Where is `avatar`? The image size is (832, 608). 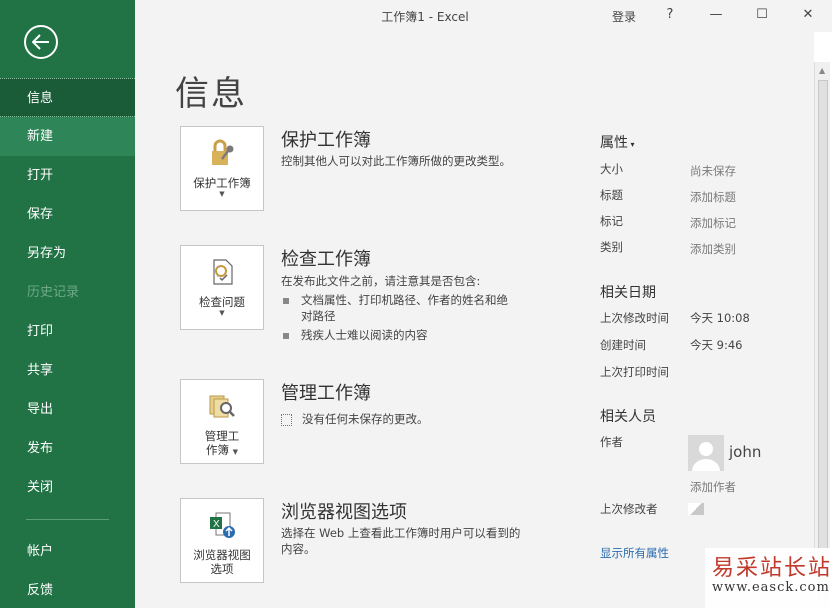
avatar is located at coordinates (706, 453).